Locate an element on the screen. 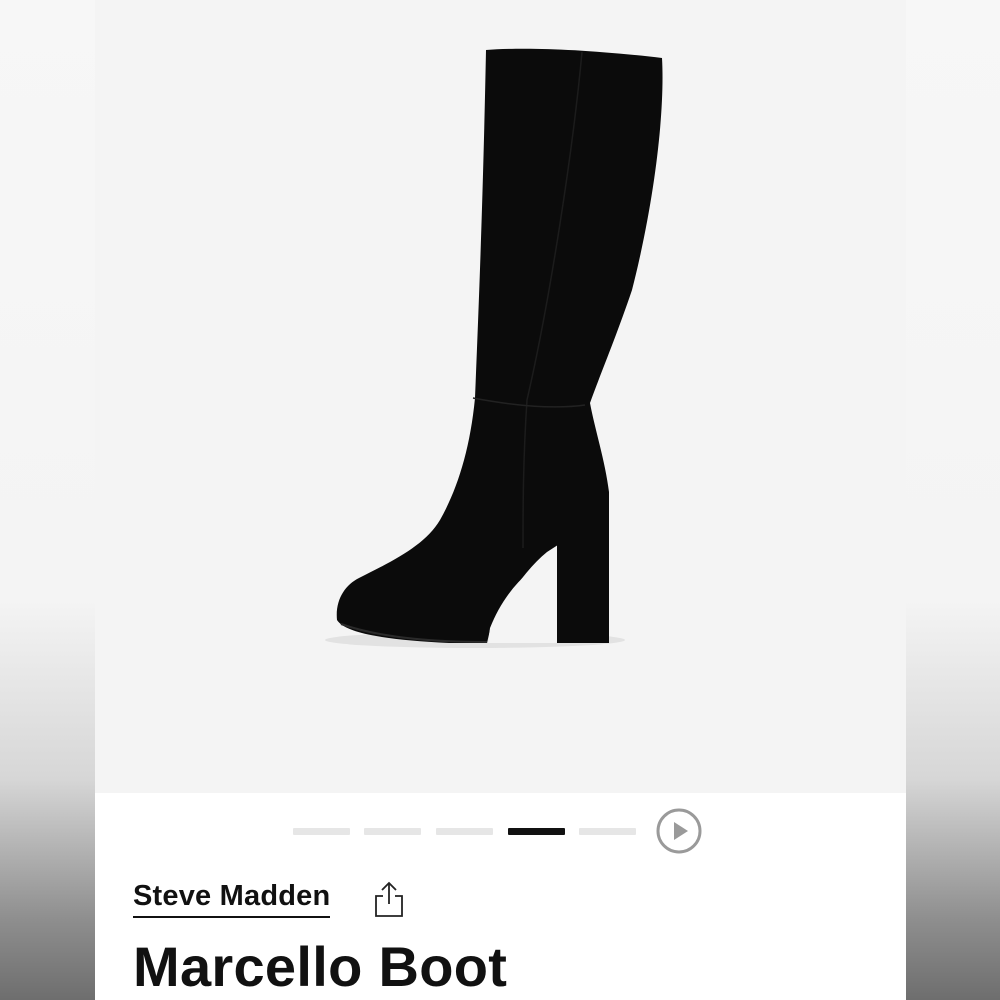 This screenshot has height=1000, width=1000. play-circle-icon is located at coordinates (679, 831).